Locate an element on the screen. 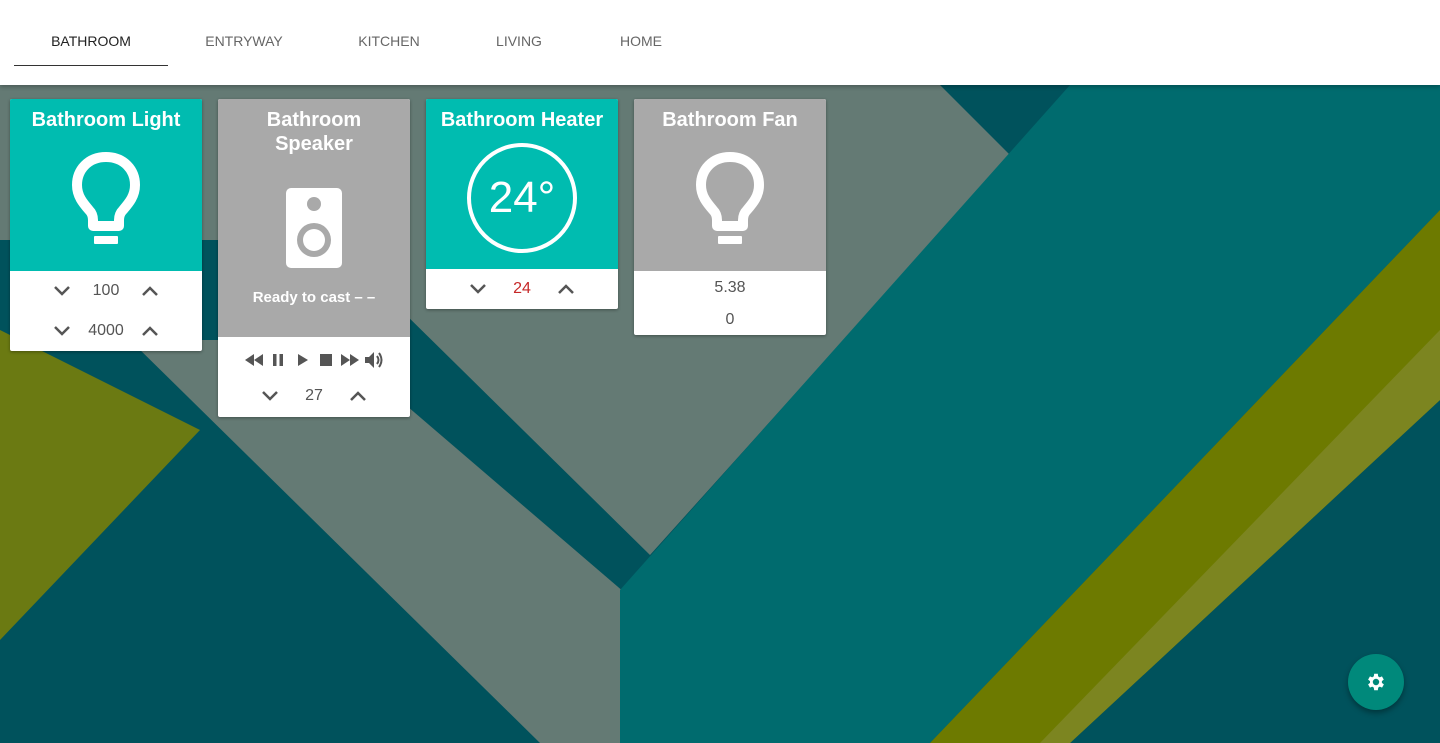 The width and height of the screenshot is (1440, 743). color-temp-control: 4000 is located at coordinates (106, 331).